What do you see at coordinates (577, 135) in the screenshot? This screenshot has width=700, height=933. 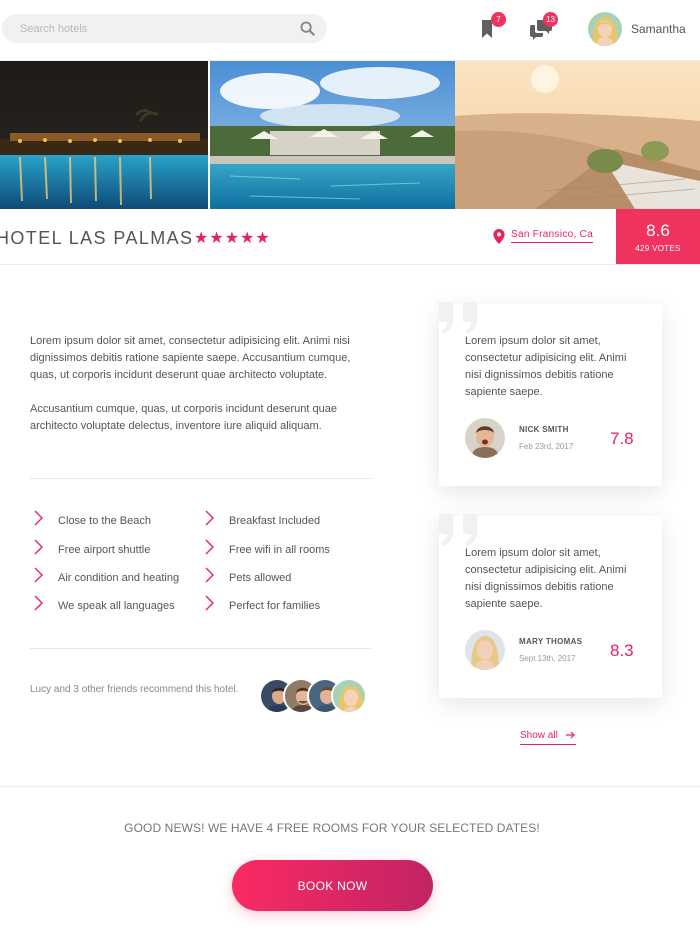 I see `hotel-photo-terrace` at bounding box center [577, 135].